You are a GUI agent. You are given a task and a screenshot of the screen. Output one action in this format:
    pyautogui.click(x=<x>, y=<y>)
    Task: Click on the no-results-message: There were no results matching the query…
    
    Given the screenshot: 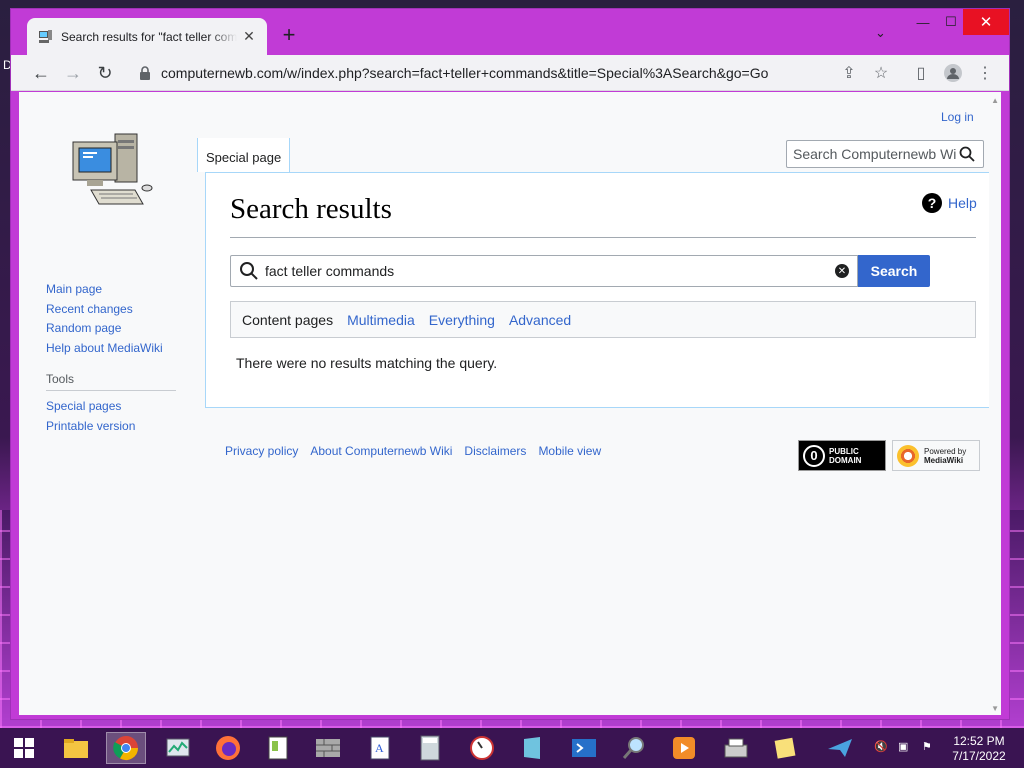 What is the action you would take?
    pyautogui.click(x=367, y=363)
    